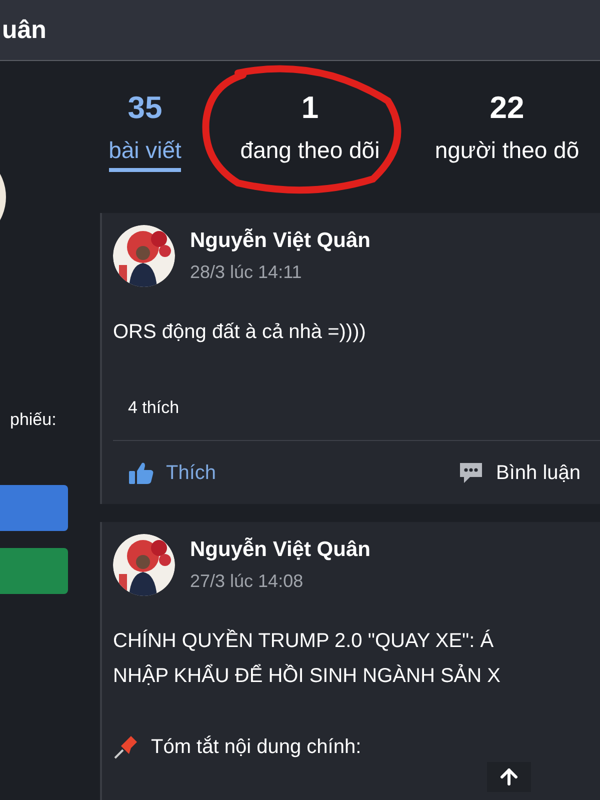 The height and width of the screenshot is (800, 600). What do you see at coordinates (519, 473) in the screenshot?
I see `comment-button: Bình luận` at bounding box center [519, 473].